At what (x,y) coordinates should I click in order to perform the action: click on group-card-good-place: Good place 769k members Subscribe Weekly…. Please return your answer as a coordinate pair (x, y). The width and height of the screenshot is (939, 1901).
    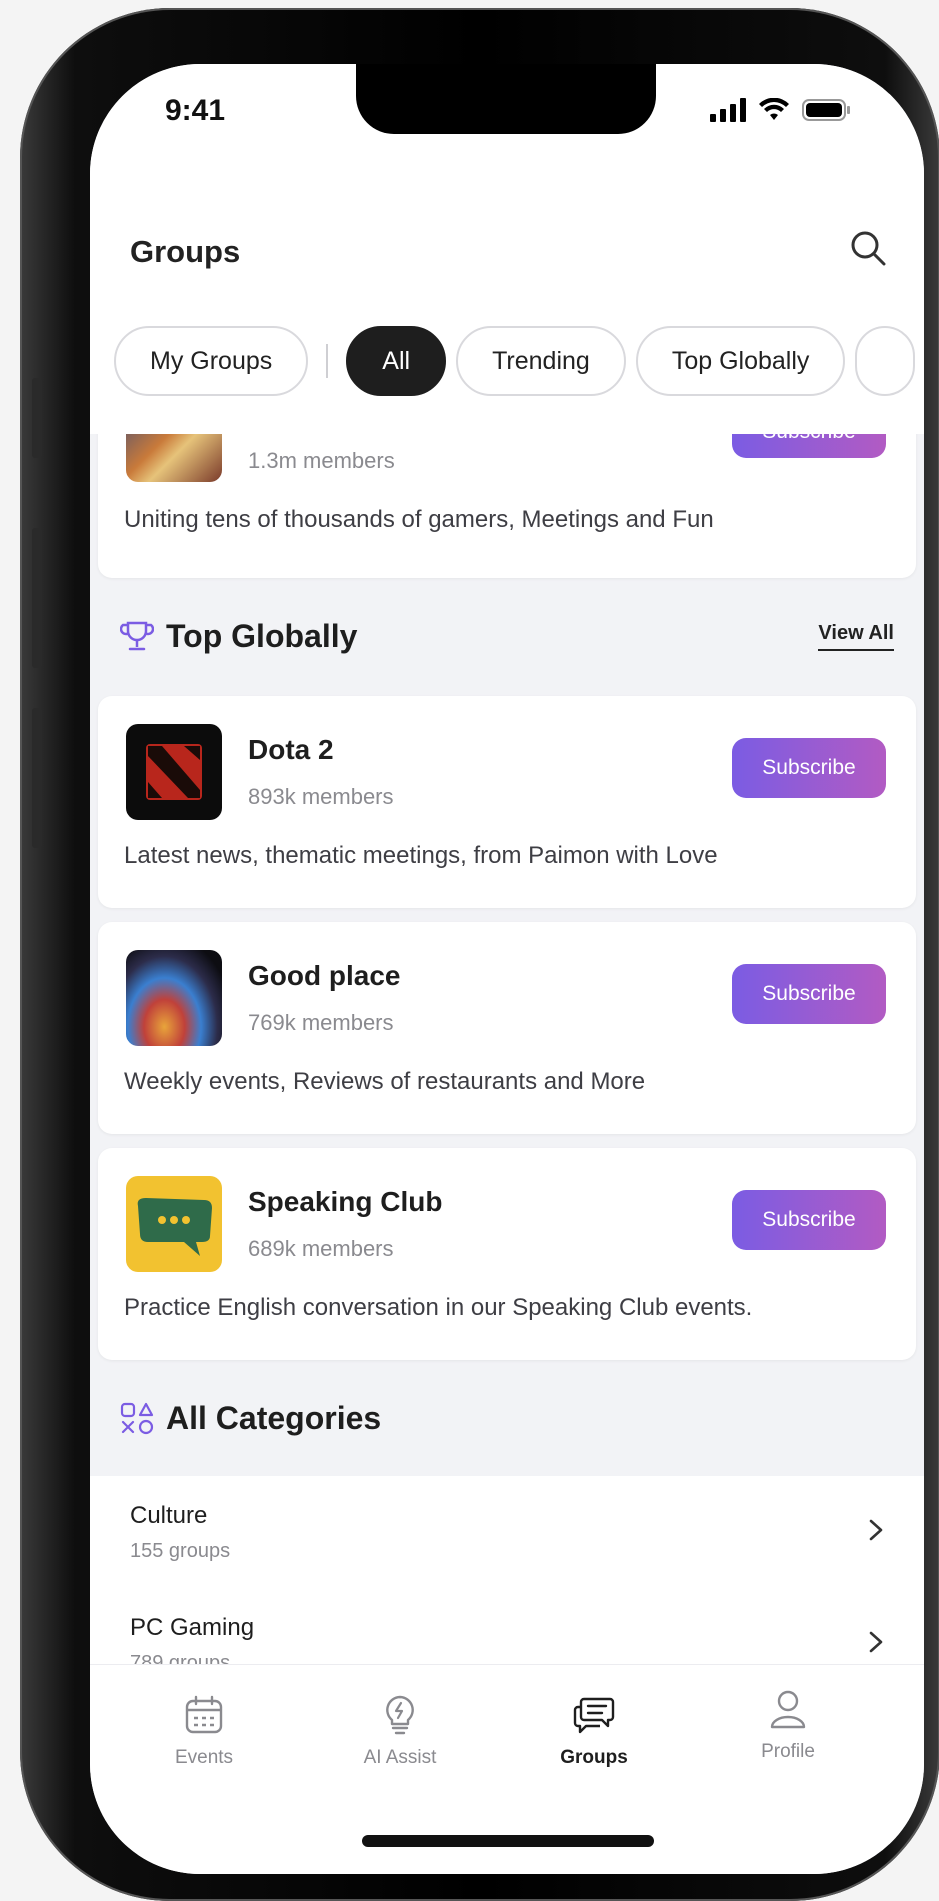
    Looking at the image, I should click on (507, 1028).